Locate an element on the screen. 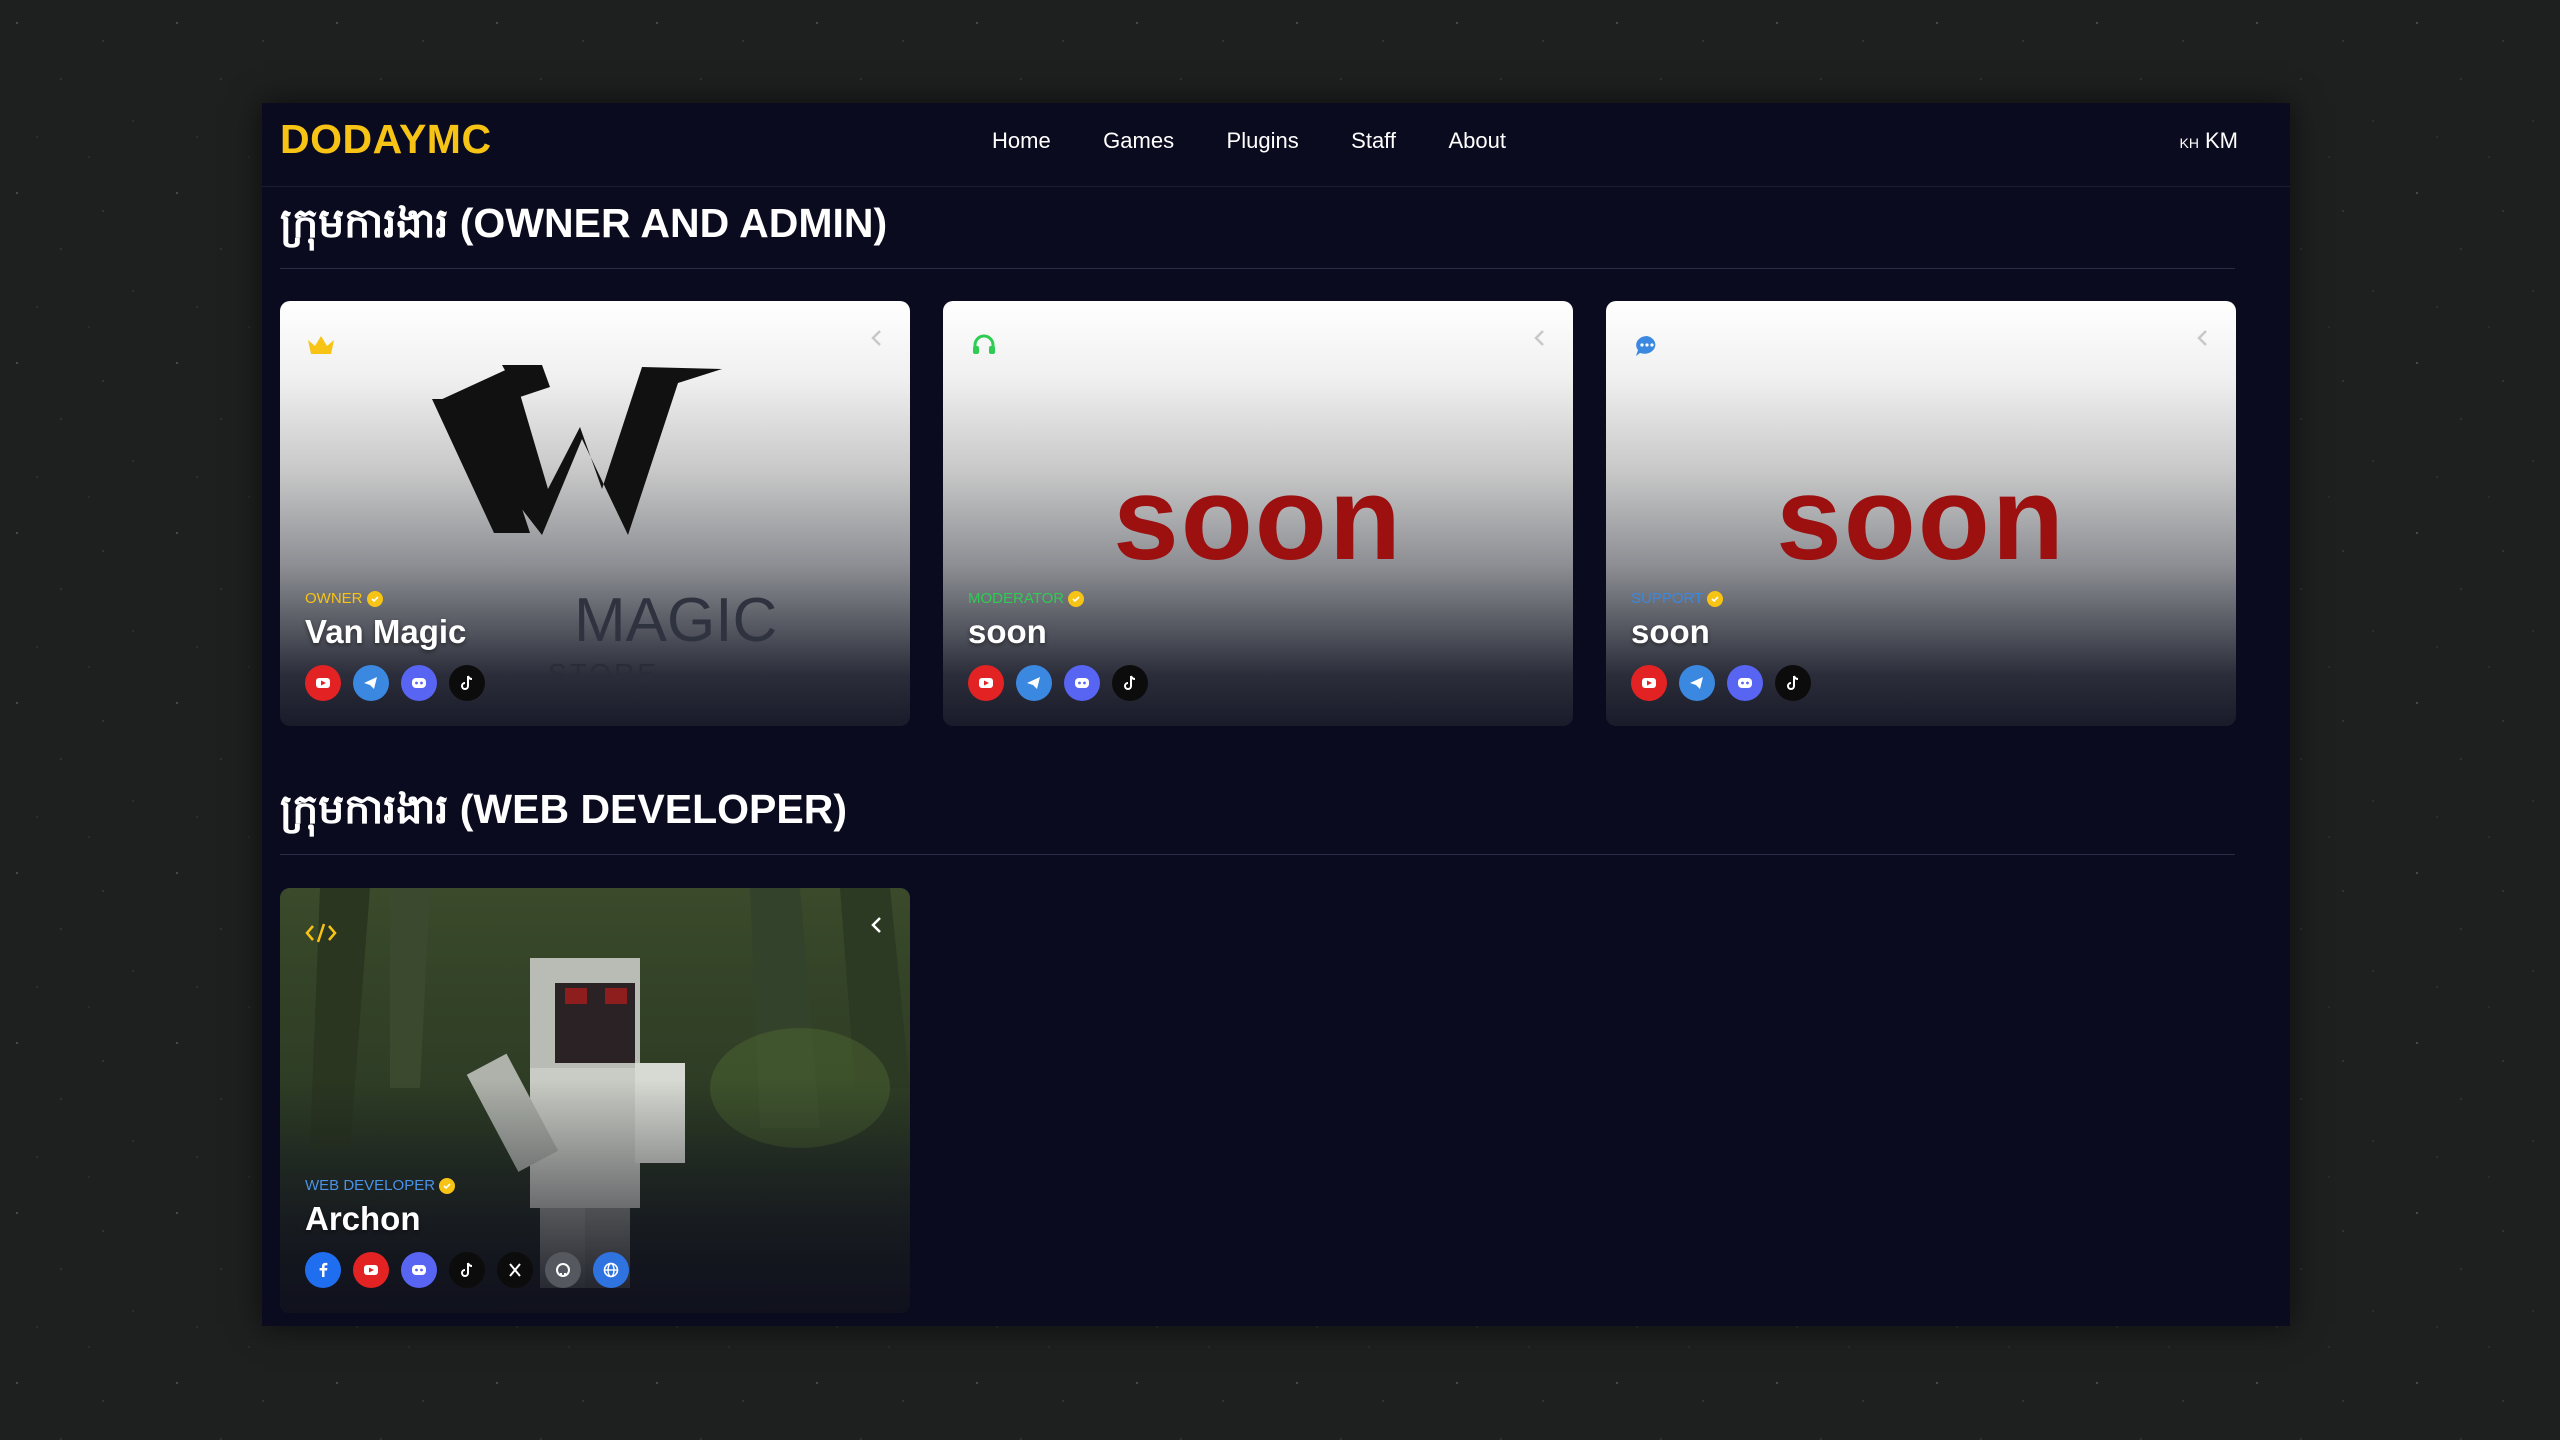 This screenshot has height=1440, width=2560. role-text: WEB DEVELOPER is located at coordinates (370, 1185).